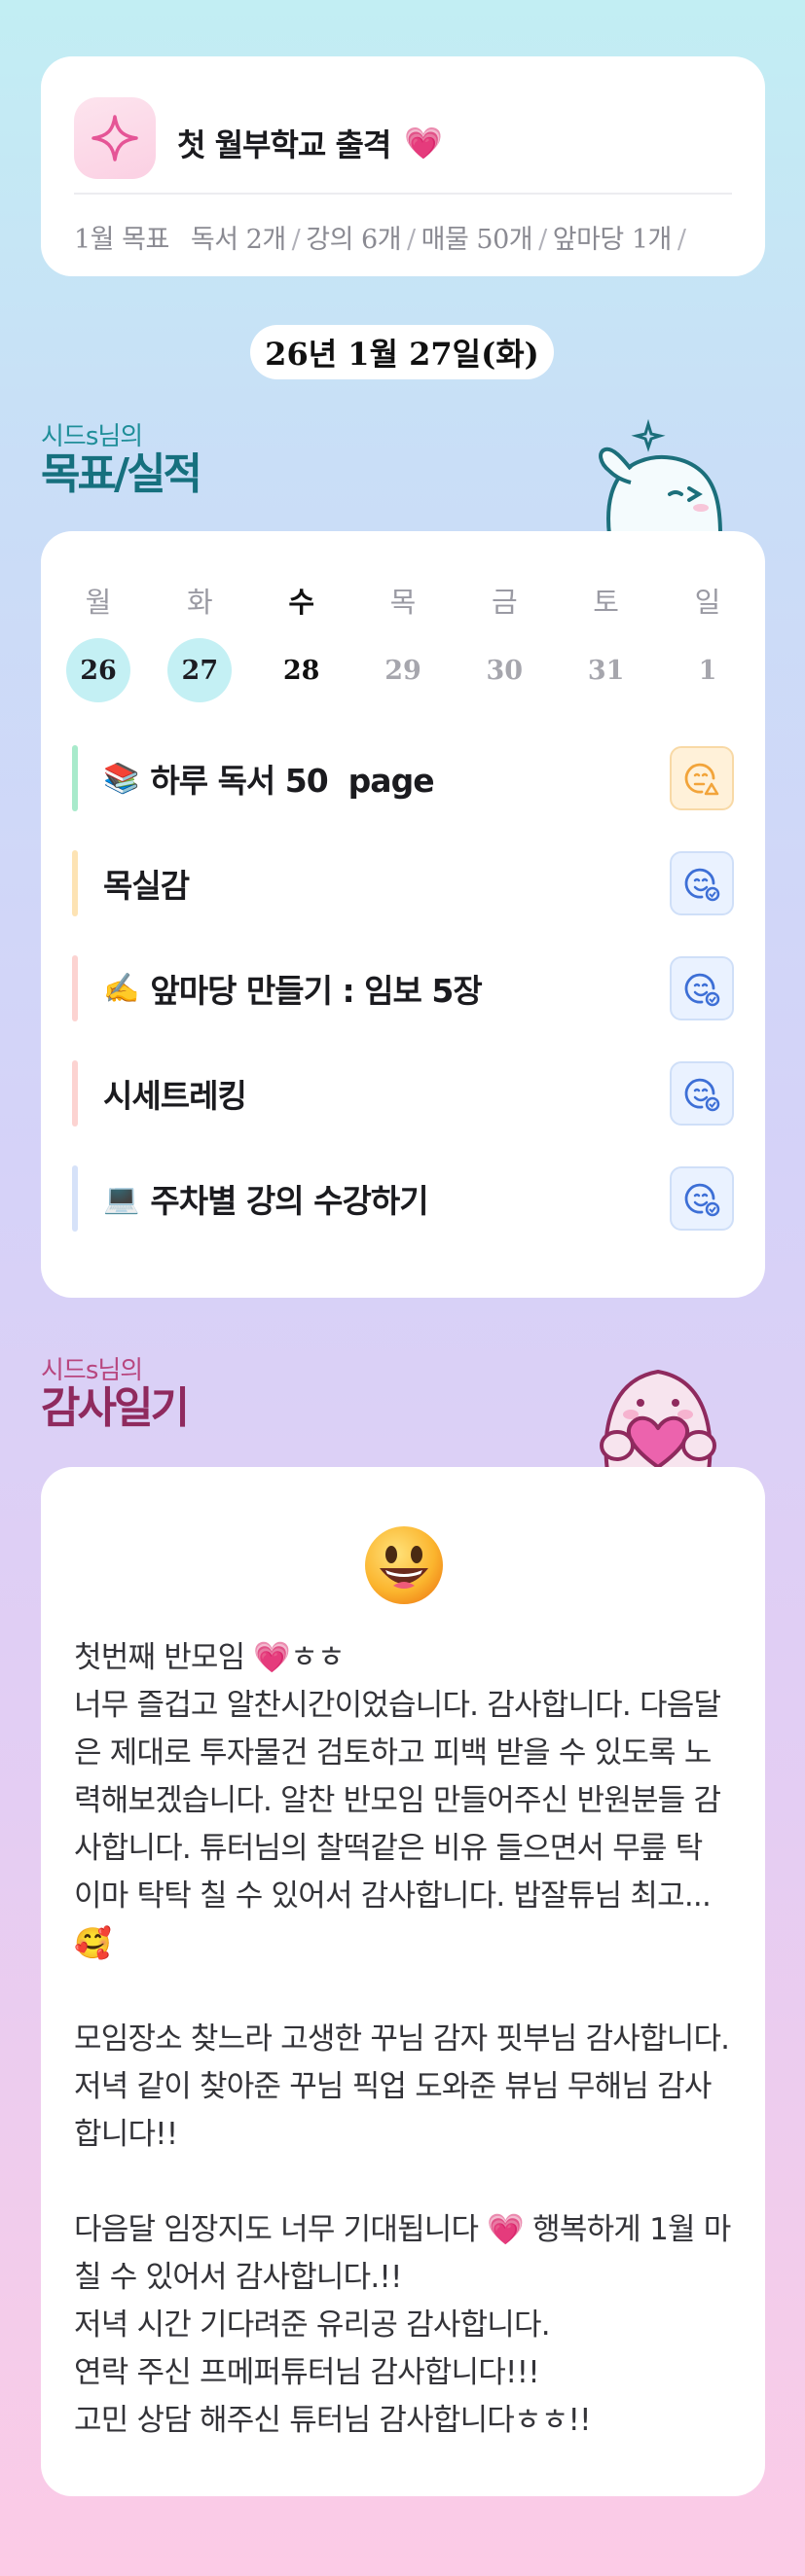 The image size is (805, 2576). What do you see at coordinates (424, 143) in the screenshot?
I see `heart-emoji: 💗` at bounding box center [424, 143].